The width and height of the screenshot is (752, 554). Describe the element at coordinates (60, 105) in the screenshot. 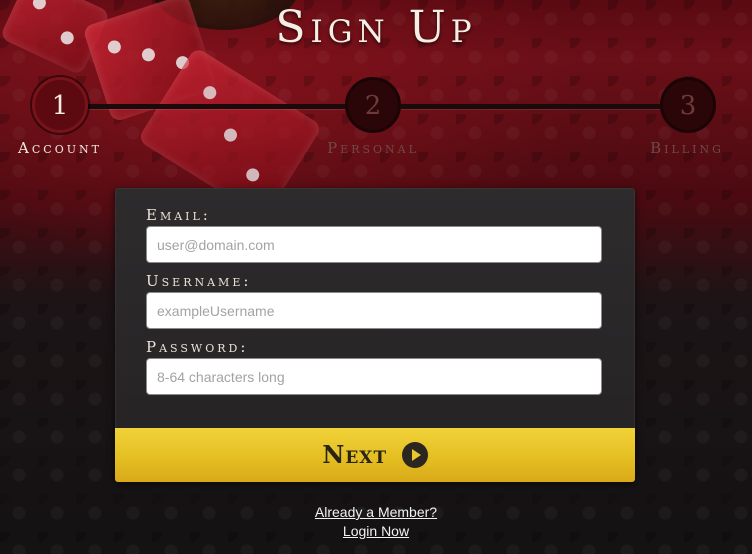

I see `step-1-circle: 1` at that location.